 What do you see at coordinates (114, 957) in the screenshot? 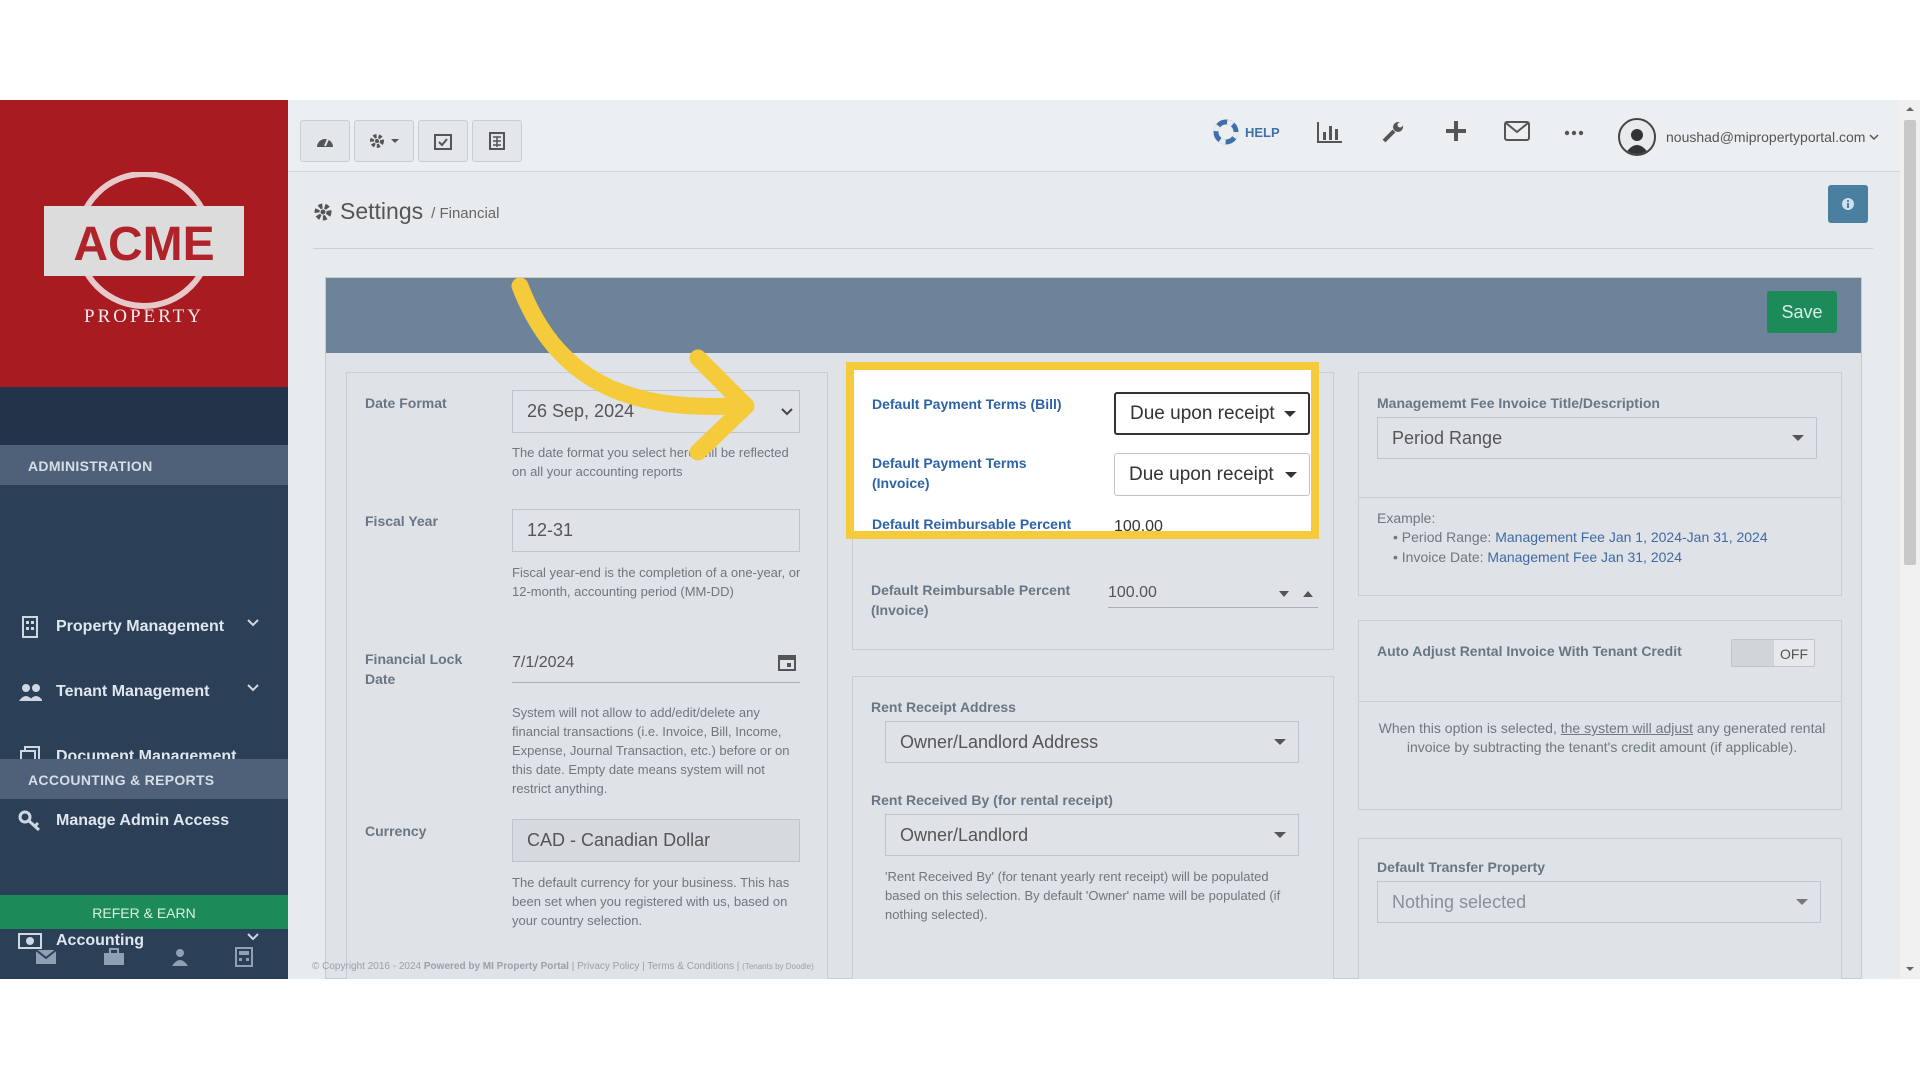
I see `briefcase-icon` at bounding box center [114, 957].